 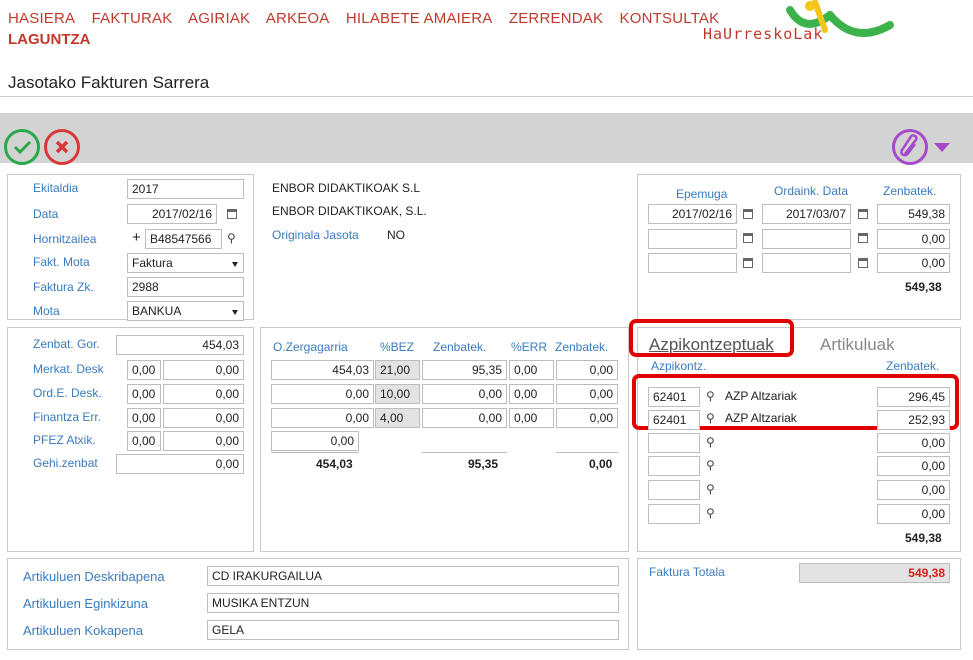 What do you see at coordinates (692, 214) in the screenshot?
I see `epemuga-field: 2017/02/16` at bounding box center [692, 214].